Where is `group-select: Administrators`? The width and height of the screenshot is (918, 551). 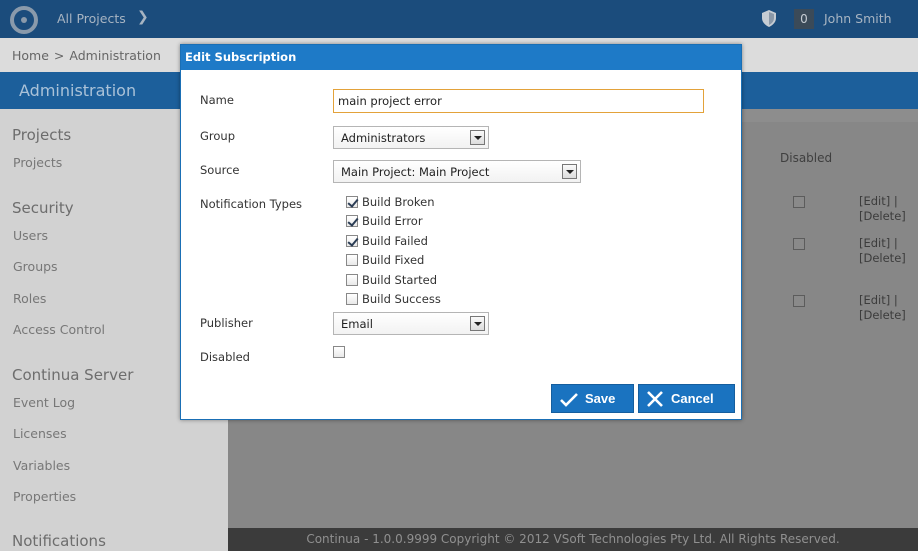 group-select: Administrators is located at coordinates (411, 137).